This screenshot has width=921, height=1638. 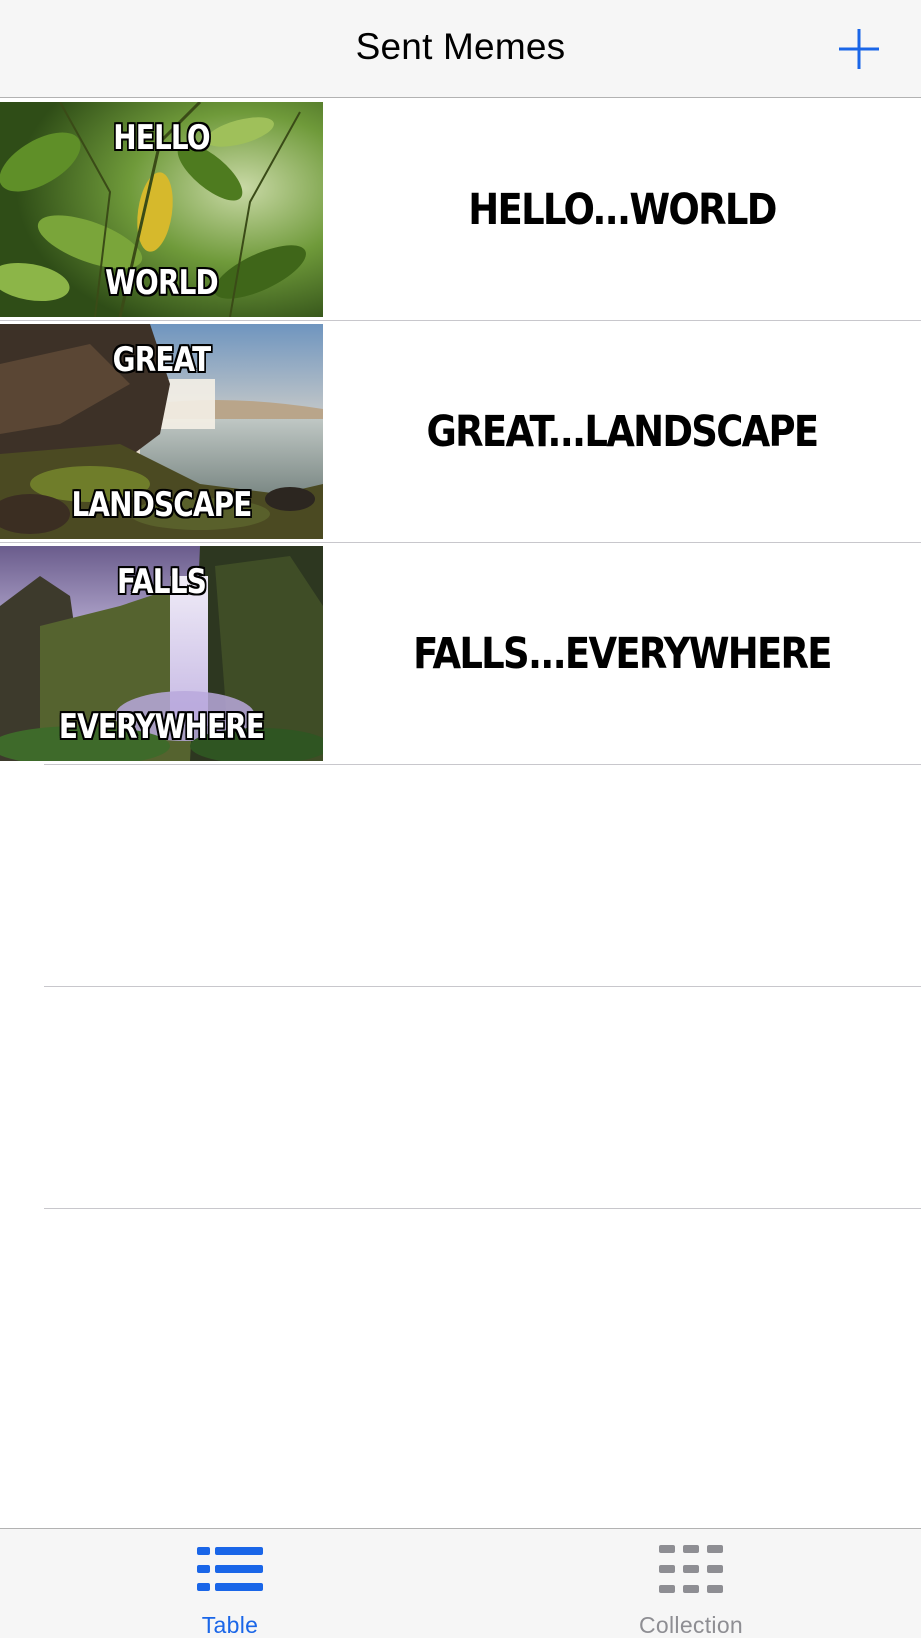 What do you see at coordinates (623, 432) in the screenshot?
I see `meme-title: GREAT...LANDSCAPE` at bounding box center [623, 432].